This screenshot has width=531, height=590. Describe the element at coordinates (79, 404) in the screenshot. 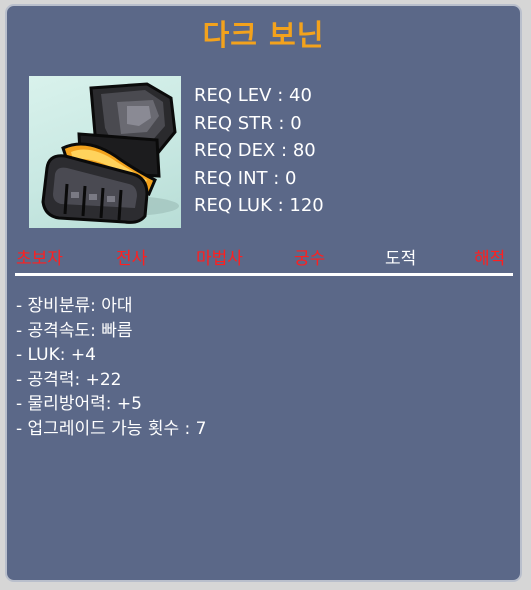

I see `stat-defense: - 물리방어력: +5` at that location.